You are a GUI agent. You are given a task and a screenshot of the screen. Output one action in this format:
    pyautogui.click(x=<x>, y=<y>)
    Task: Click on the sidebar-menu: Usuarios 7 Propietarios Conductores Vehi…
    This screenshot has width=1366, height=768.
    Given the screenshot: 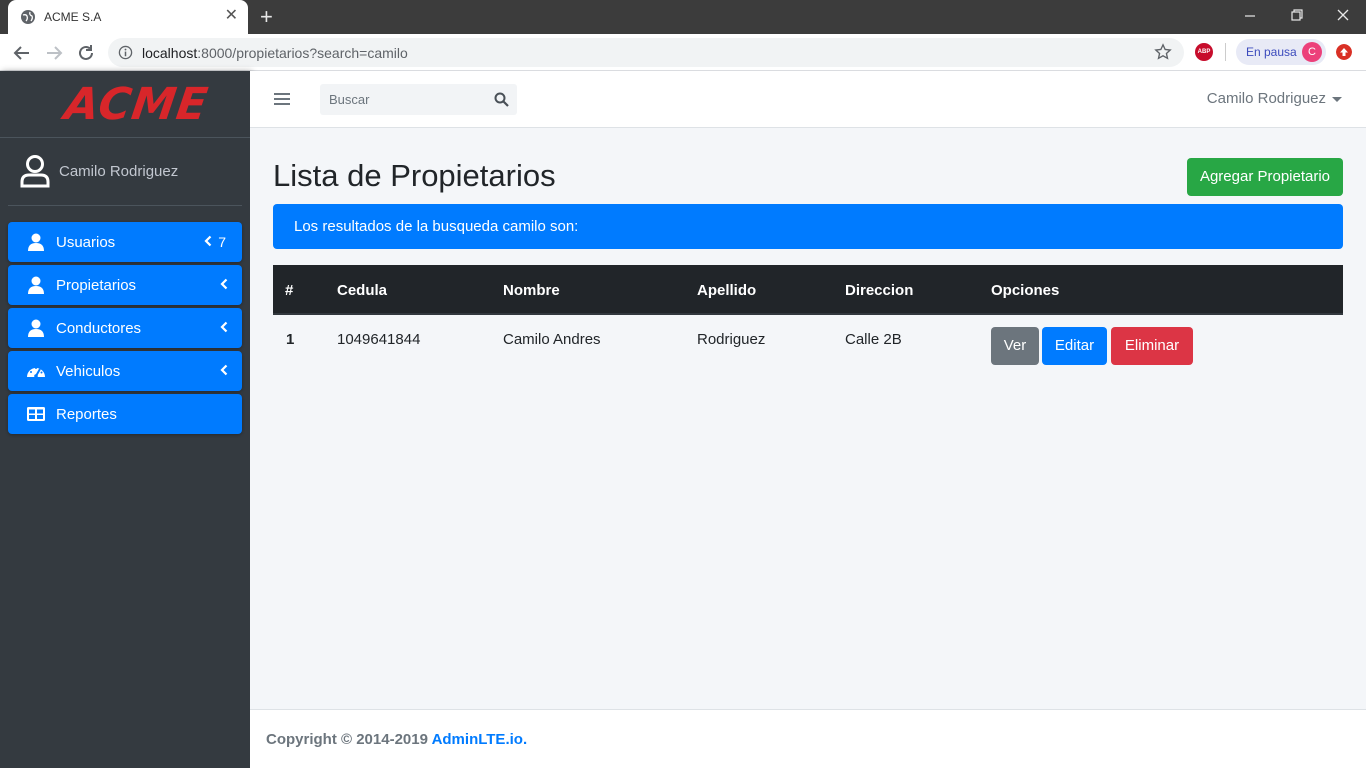 What is the action you would take?
    pyautogui.click(x=125, y=329)
    